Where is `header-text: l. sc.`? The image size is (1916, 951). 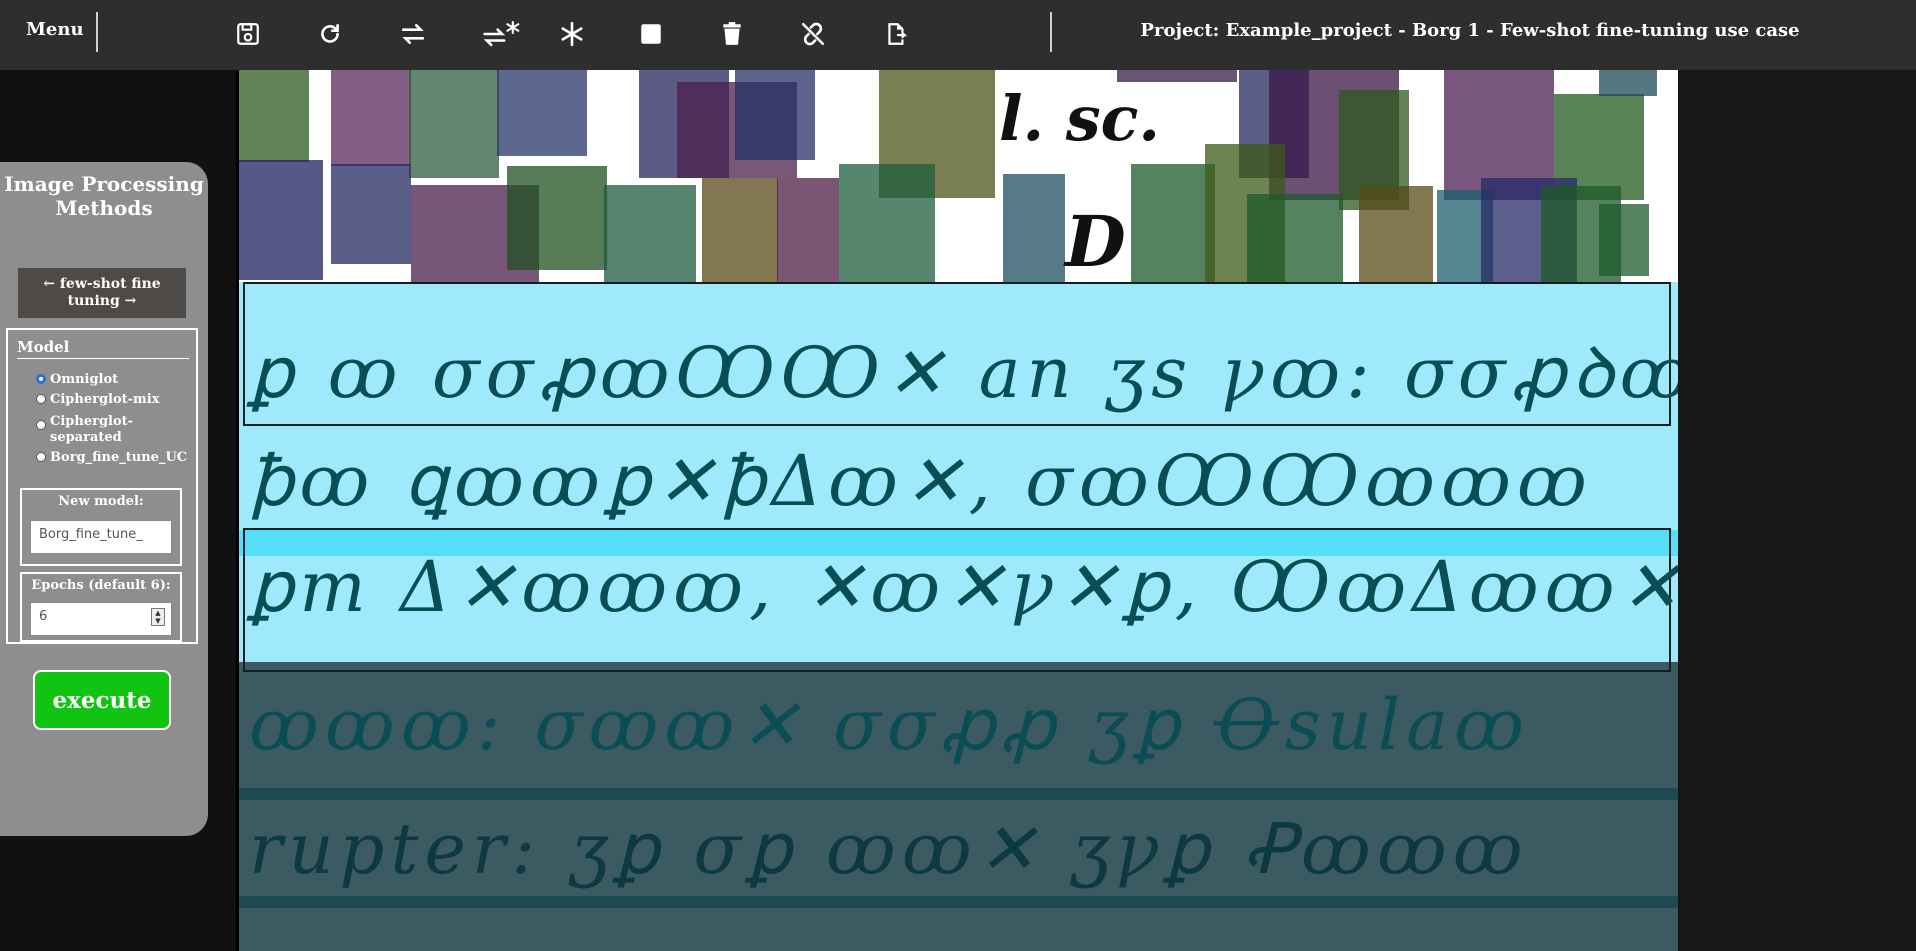
header-text: l. sc. is located at coordinates (1079, 118).